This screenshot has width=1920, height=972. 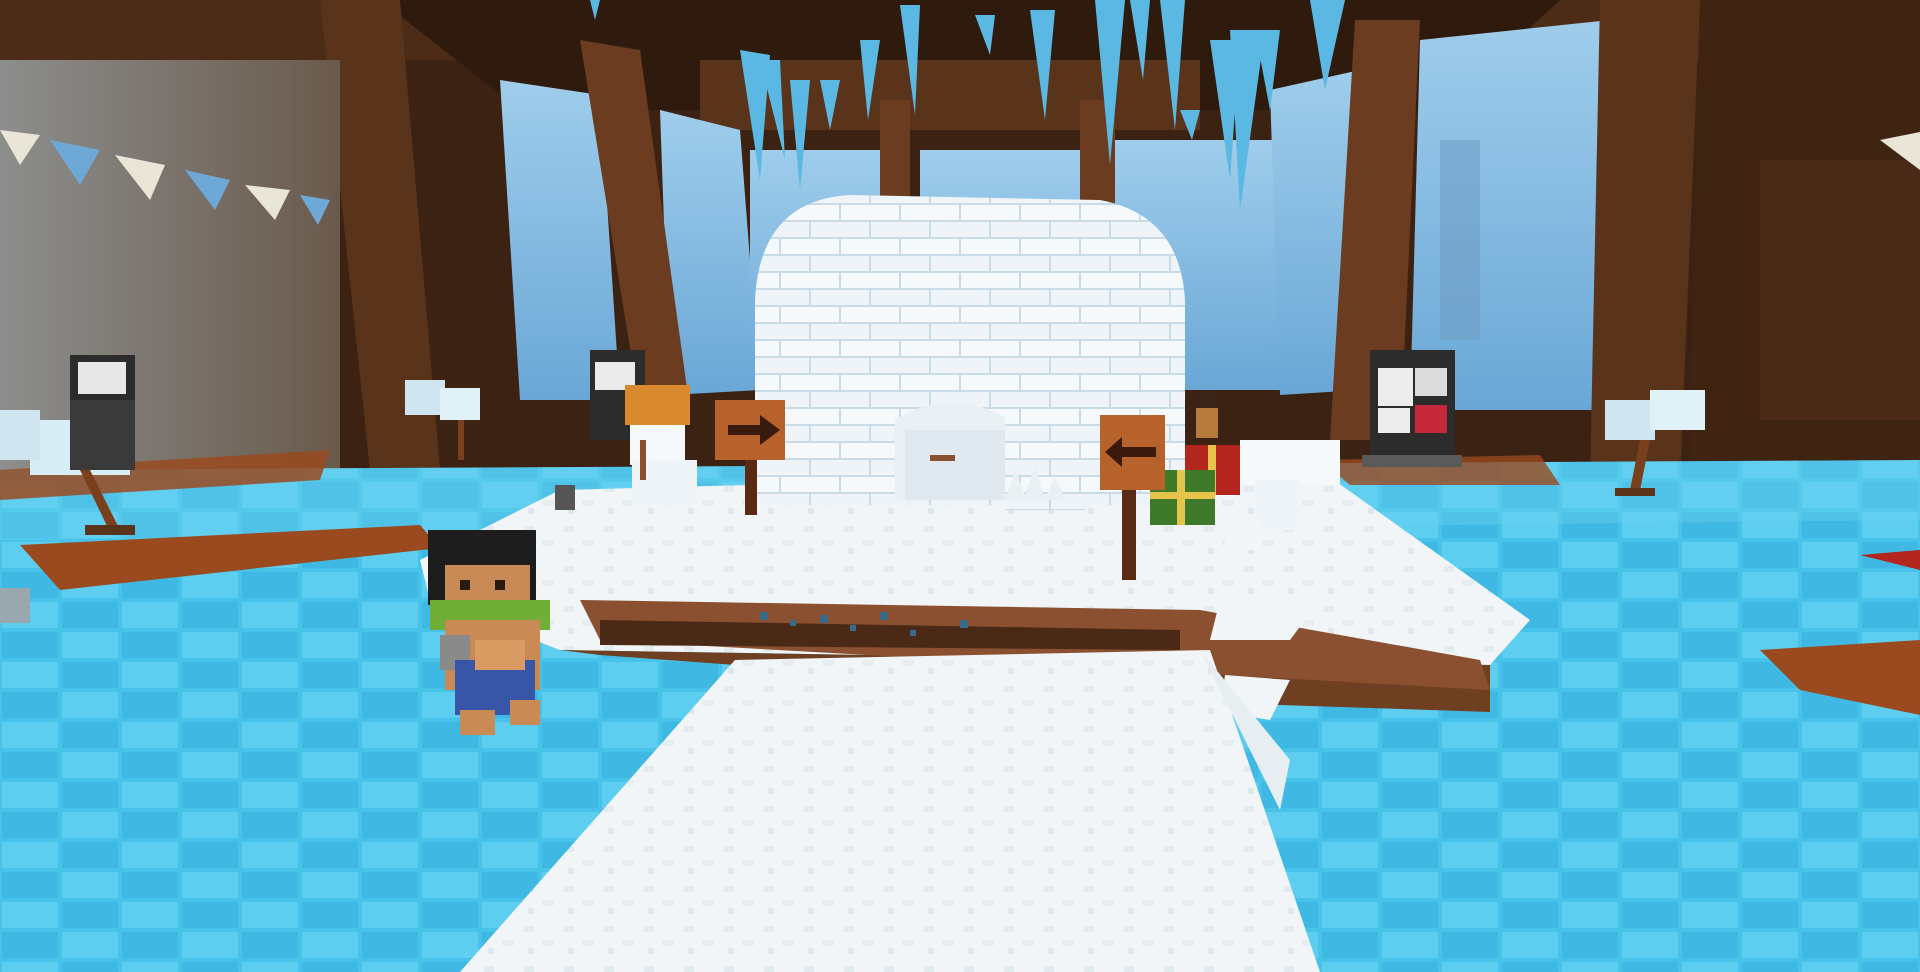 I want to click on stone-block, so click(x=15, y=605).